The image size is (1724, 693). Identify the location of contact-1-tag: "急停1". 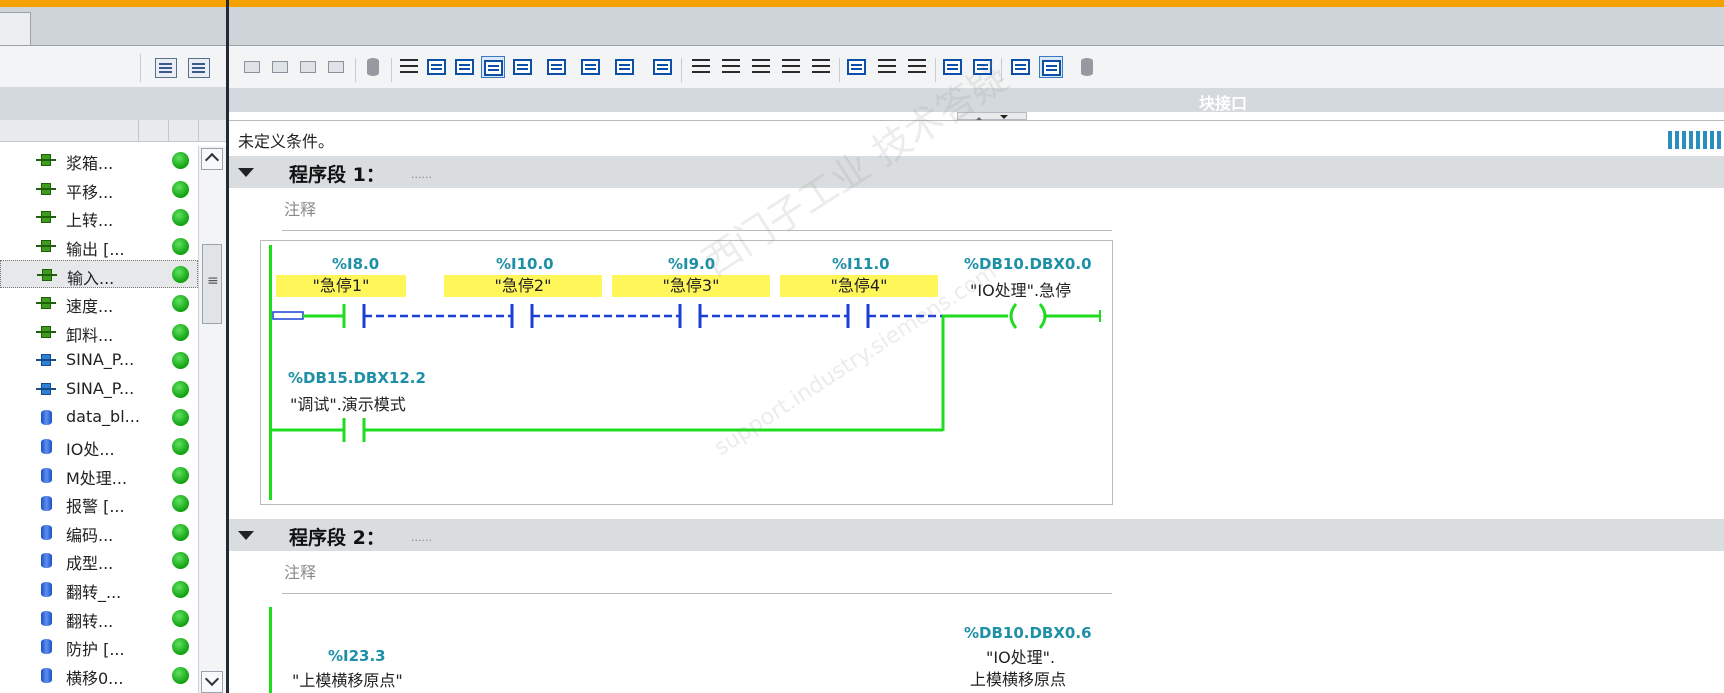
(341, 286).